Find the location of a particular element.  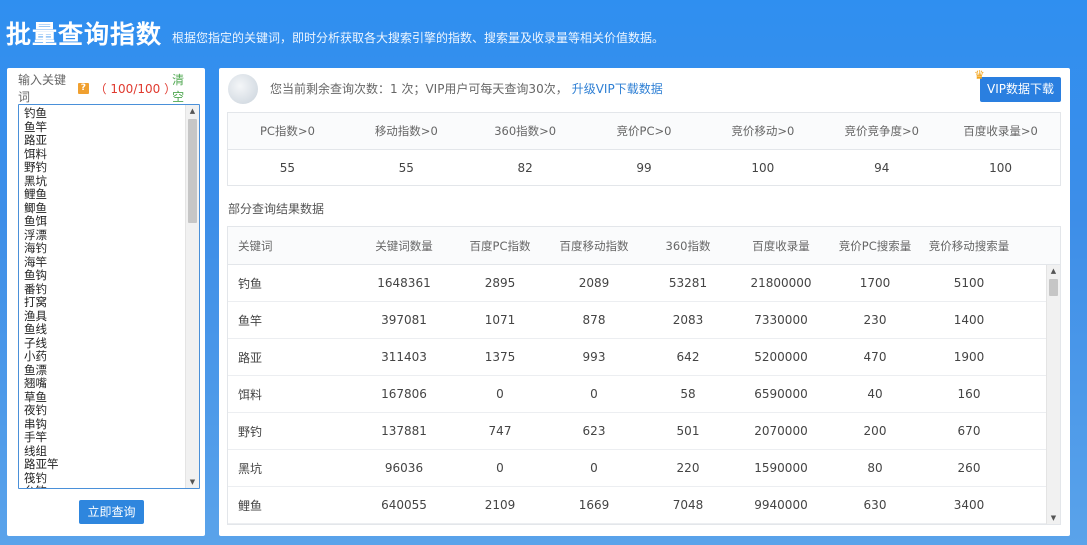

summary-values-row: 55 55 82 99 100 94 100 is located at coordinates (644, 168).